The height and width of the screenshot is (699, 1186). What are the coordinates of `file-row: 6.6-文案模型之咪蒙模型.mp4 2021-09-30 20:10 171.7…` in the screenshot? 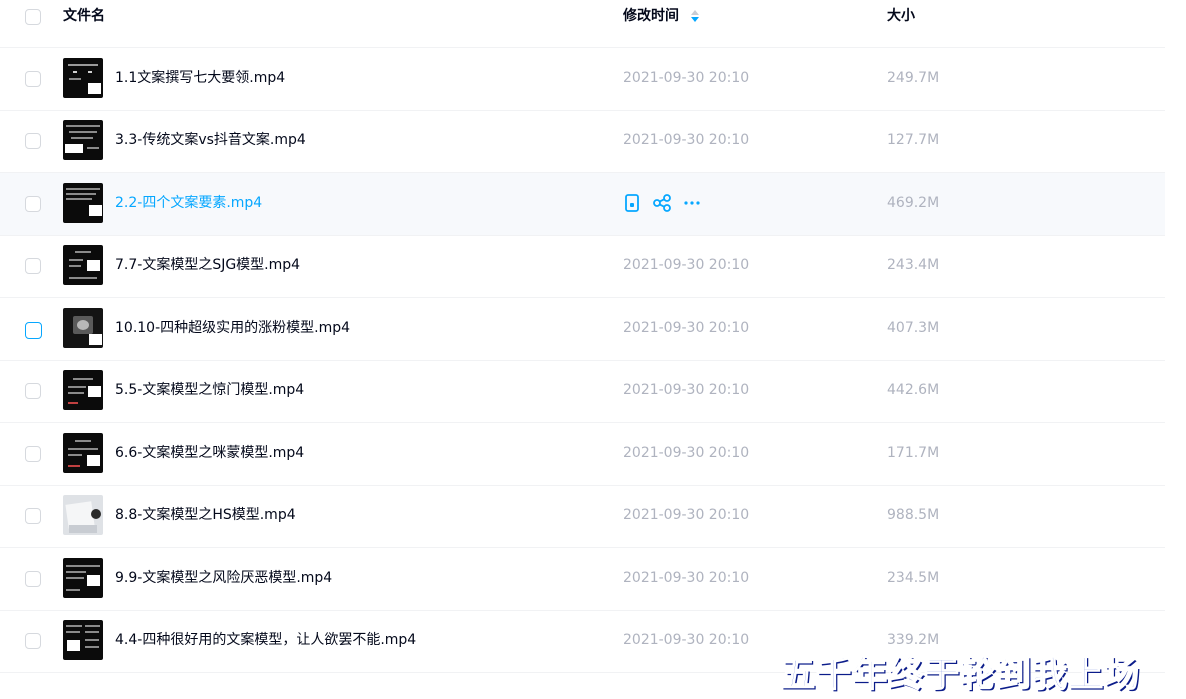 It's located at (582, 454).